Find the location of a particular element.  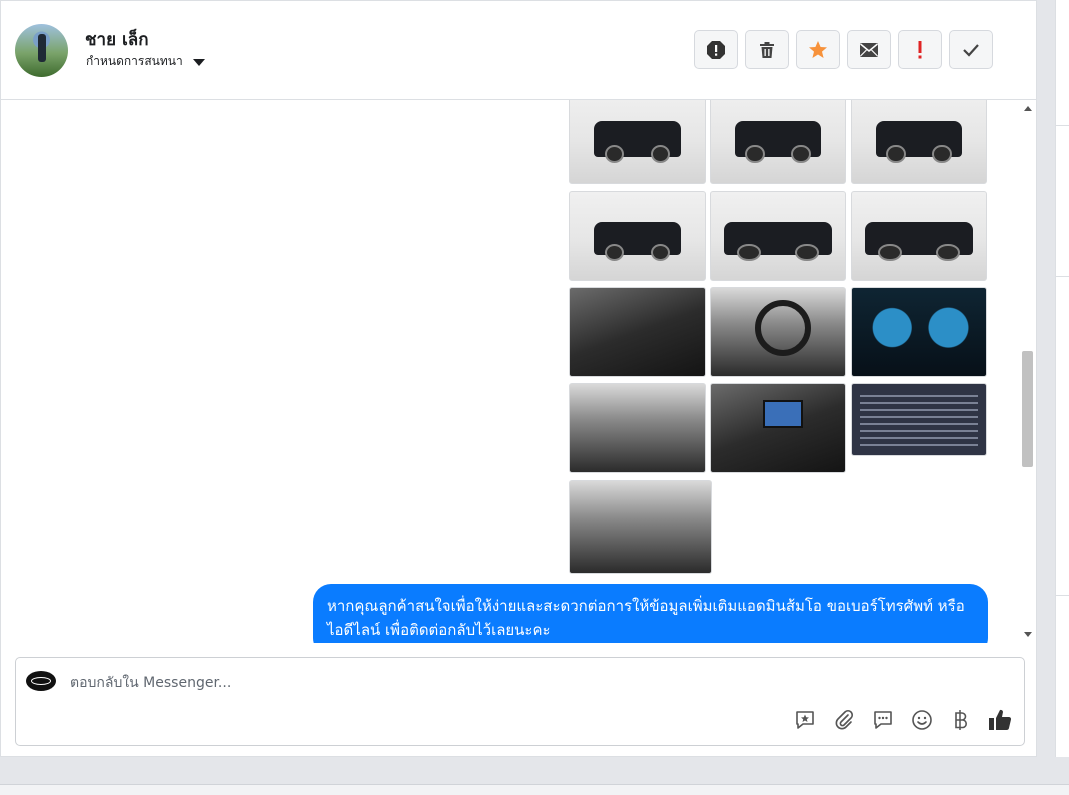

scroll-up-arrow-icon is located at coordinates (1028, 108).